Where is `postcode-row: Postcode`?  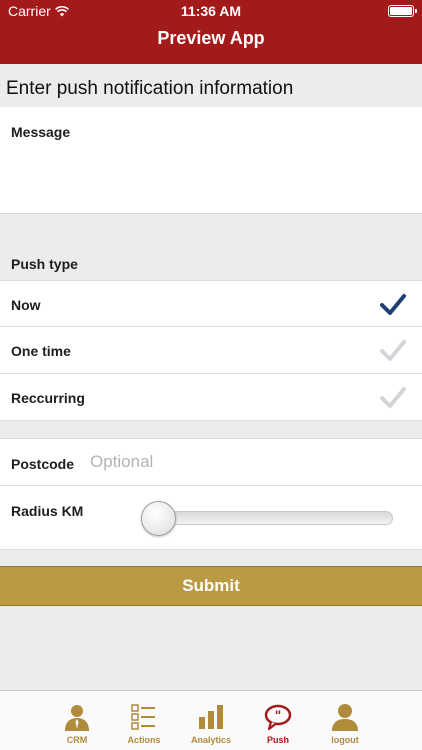 postcode-row: Postcode is located at coordinates (211, 462).